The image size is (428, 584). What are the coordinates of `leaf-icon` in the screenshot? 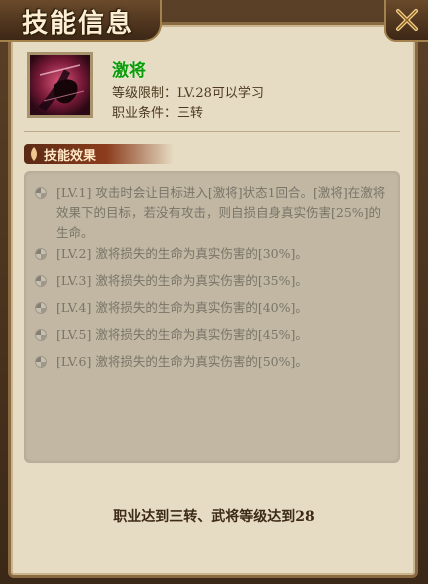 It's located at (34, 154).